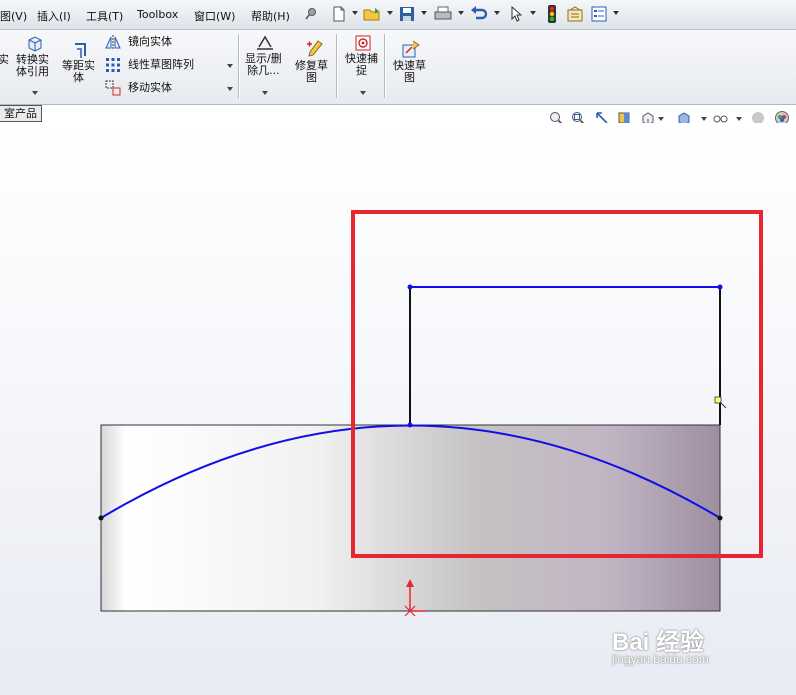 The width and height of the screenshot is (796, 695). What do you see at coordinates (565, 356) in the screenshot?
I see `sketch-rectangle` at bounding box center [565, 356].